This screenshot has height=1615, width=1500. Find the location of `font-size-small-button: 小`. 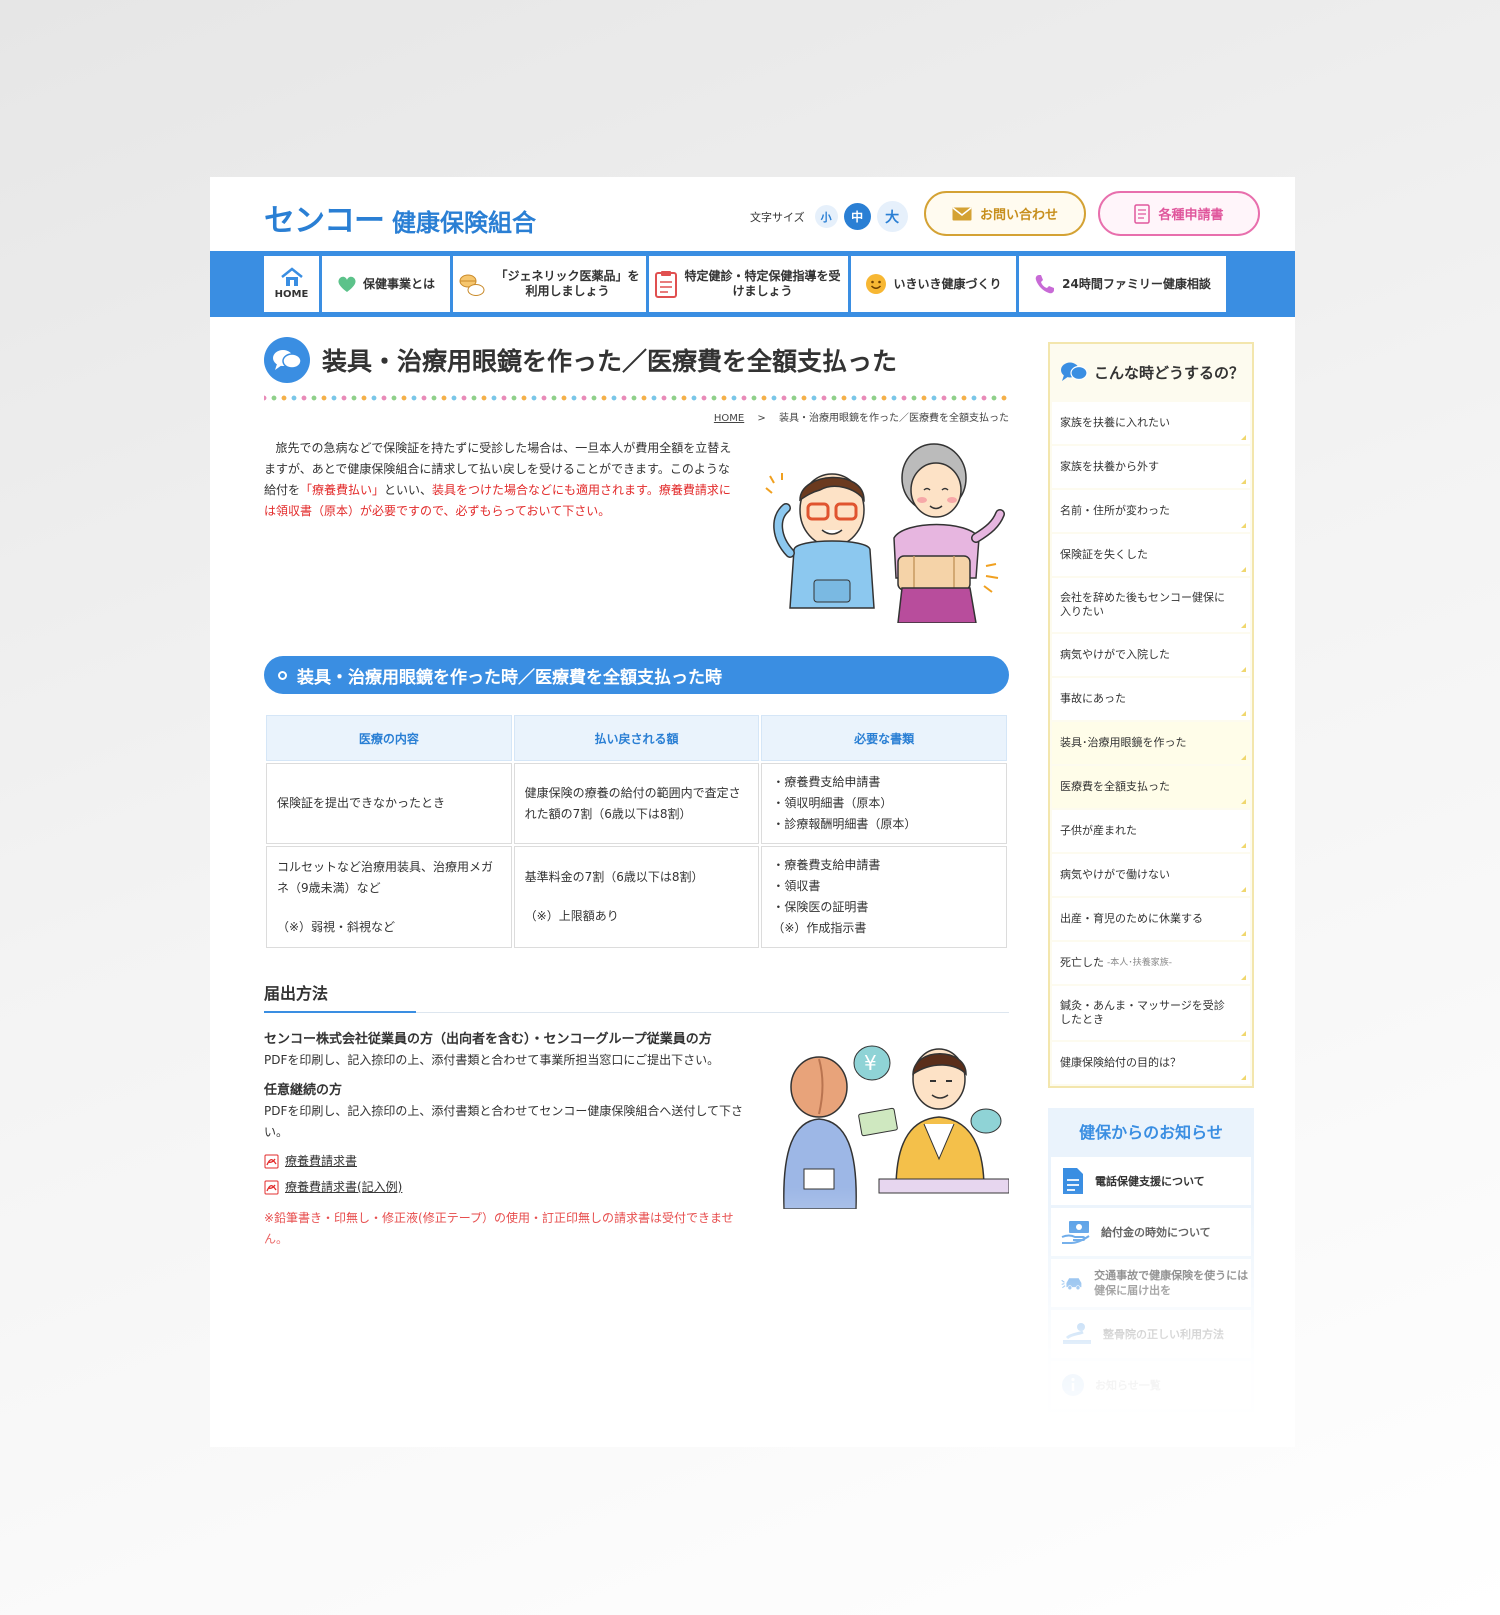

font-size-small-button: 小 is located at coordinates (826, 216).